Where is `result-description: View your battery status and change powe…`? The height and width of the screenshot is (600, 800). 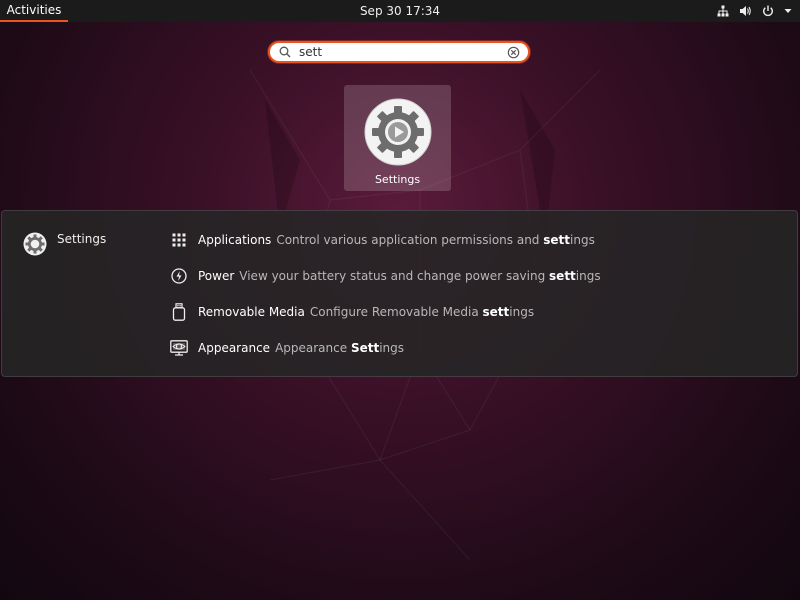 result-description: View your battery status and change powe… is located at coordinates (420, 276).